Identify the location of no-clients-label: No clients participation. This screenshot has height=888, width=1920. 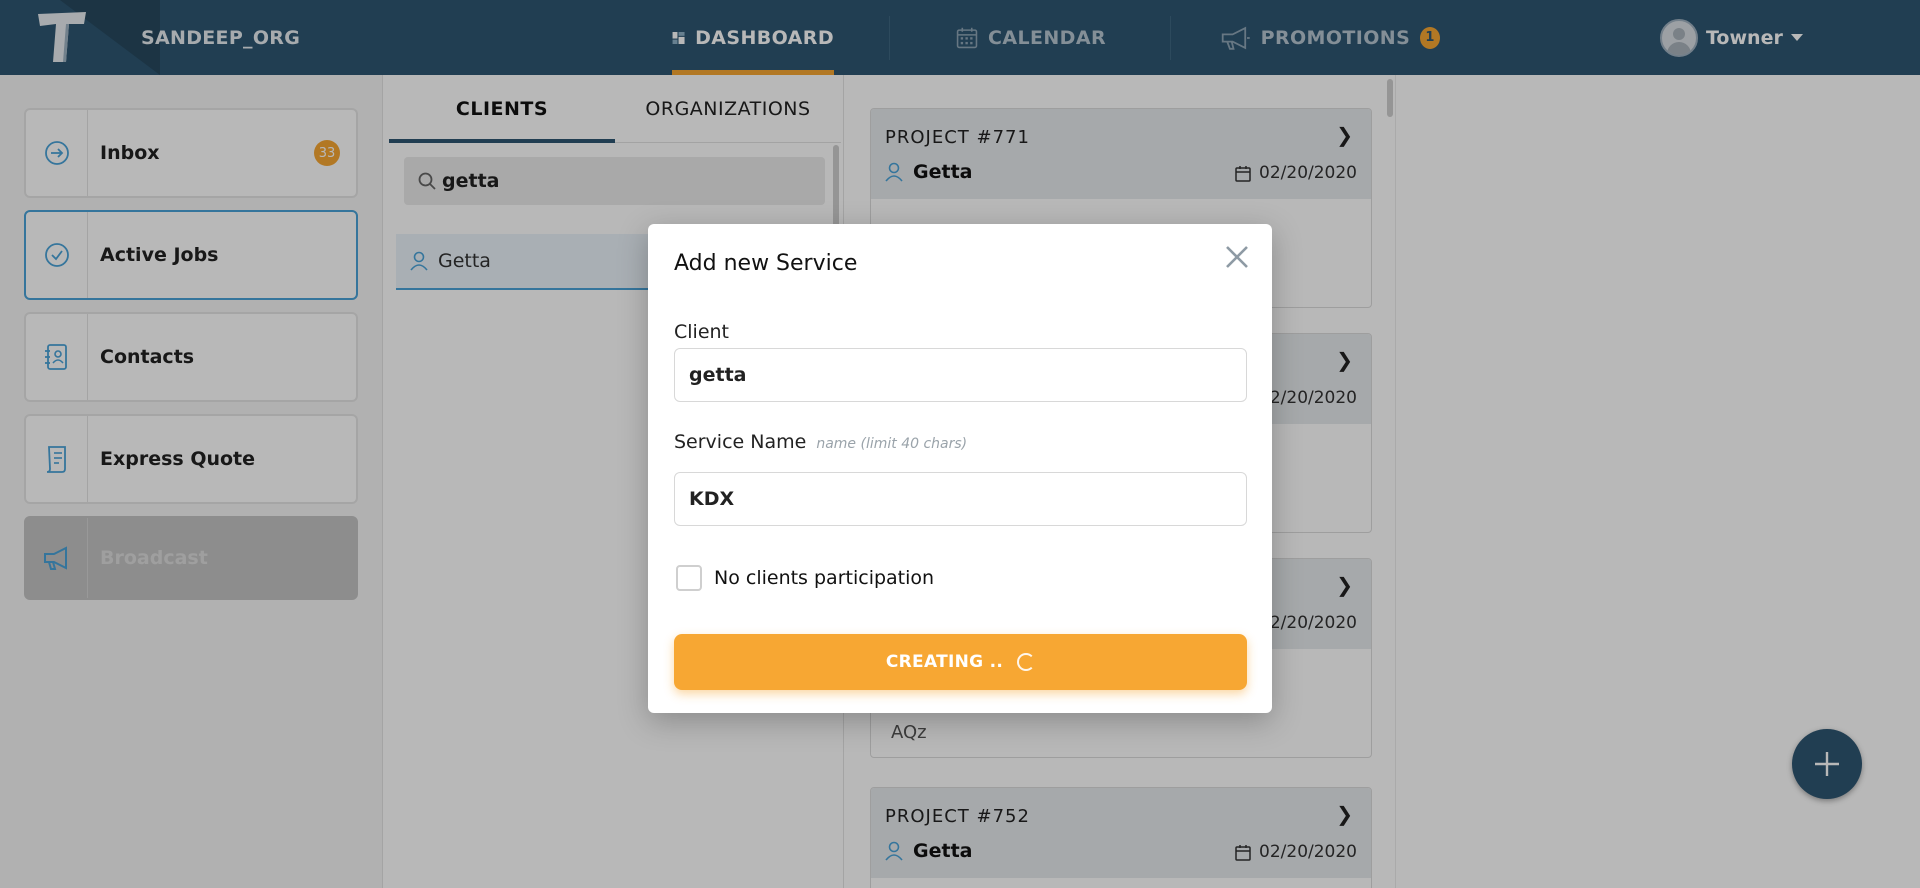
(824, 578).